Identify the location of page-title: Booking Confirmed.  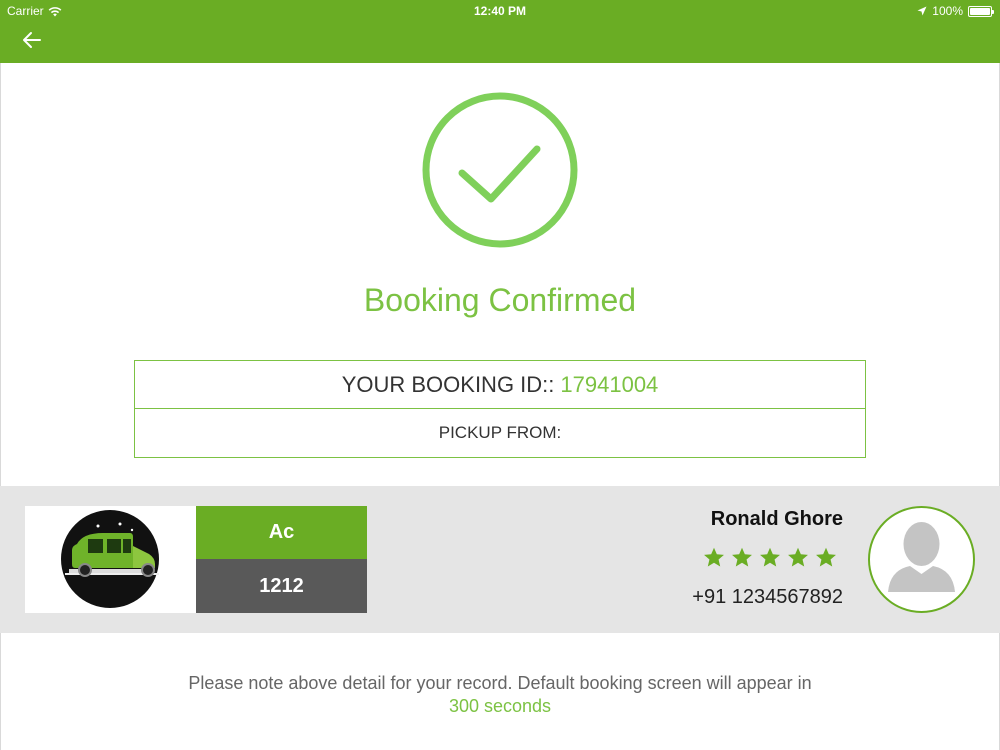
(500, 300).